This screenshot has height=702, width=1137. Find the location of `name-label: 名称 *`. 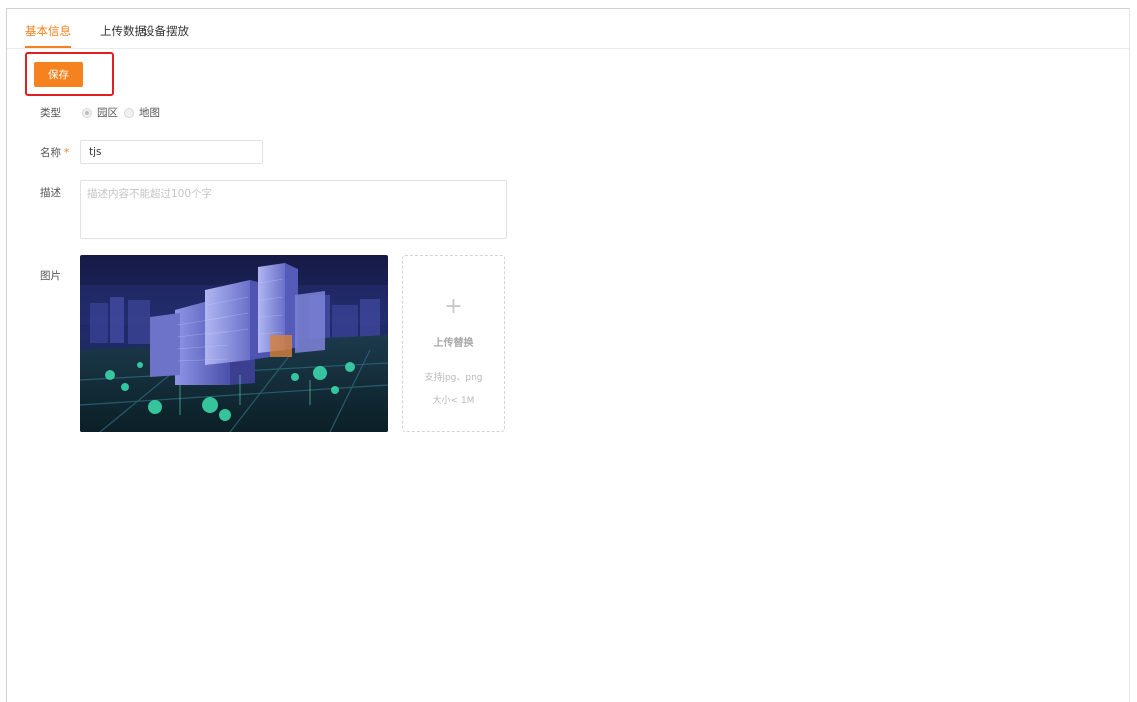

name-label: 名称 * is located at coordinates (54, 153).